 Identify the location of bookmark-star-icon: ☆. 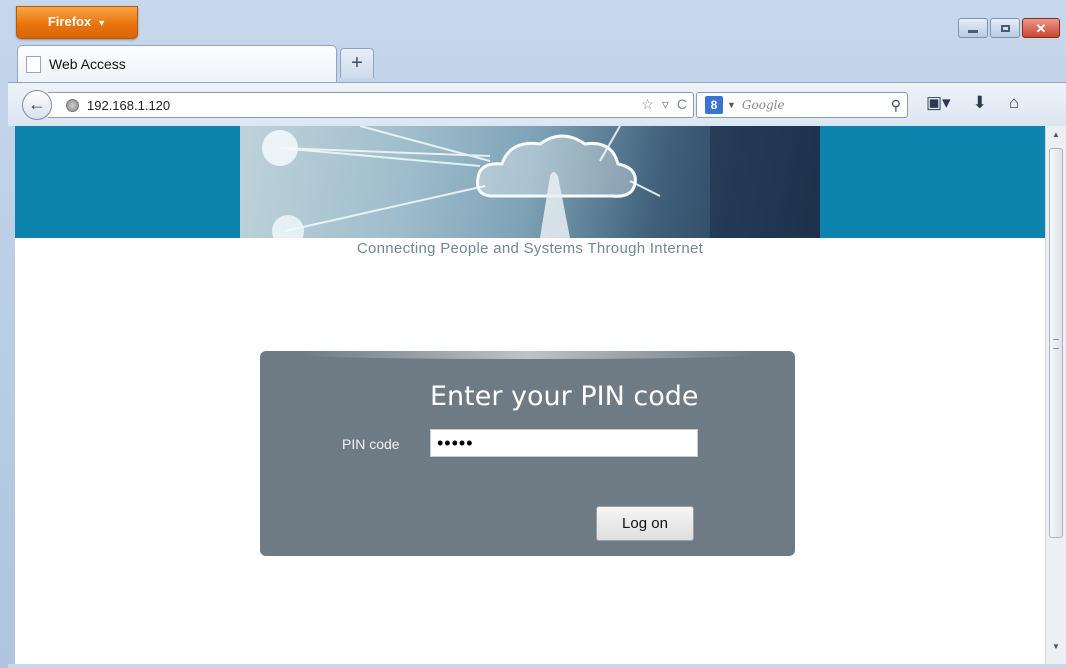
(647, 104).